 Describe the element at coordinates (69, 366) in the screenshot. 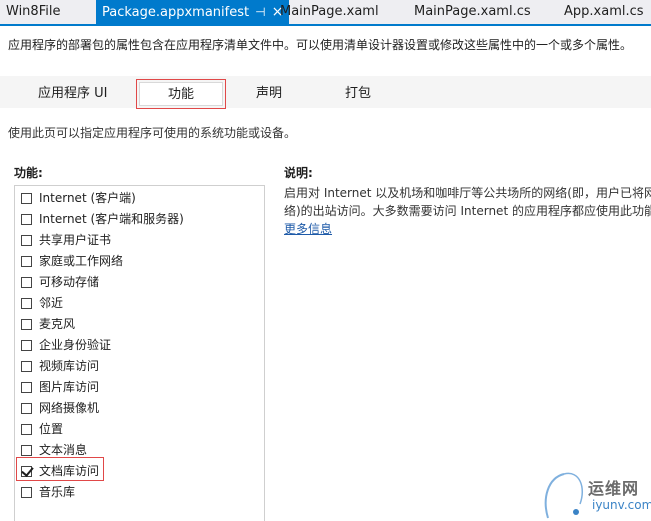

I see `capability-label: 视频库访问` at that location.